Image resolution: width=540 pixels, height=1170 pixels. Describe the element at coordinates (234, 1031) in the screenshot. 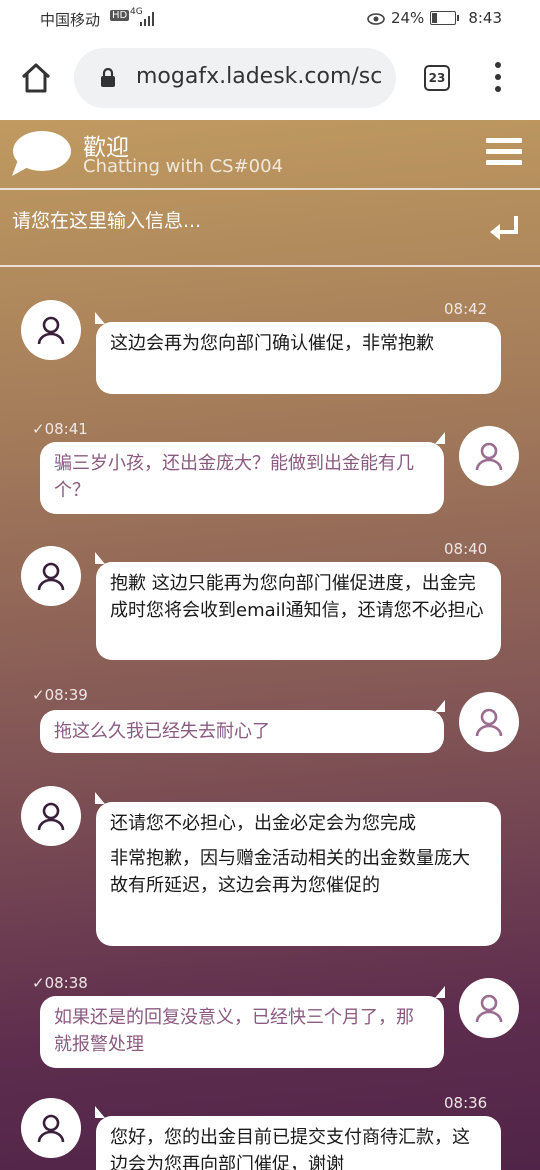

I see `message-text: 如果还是的回复没意义，已经快三个月了，那就报警处理` at that location.